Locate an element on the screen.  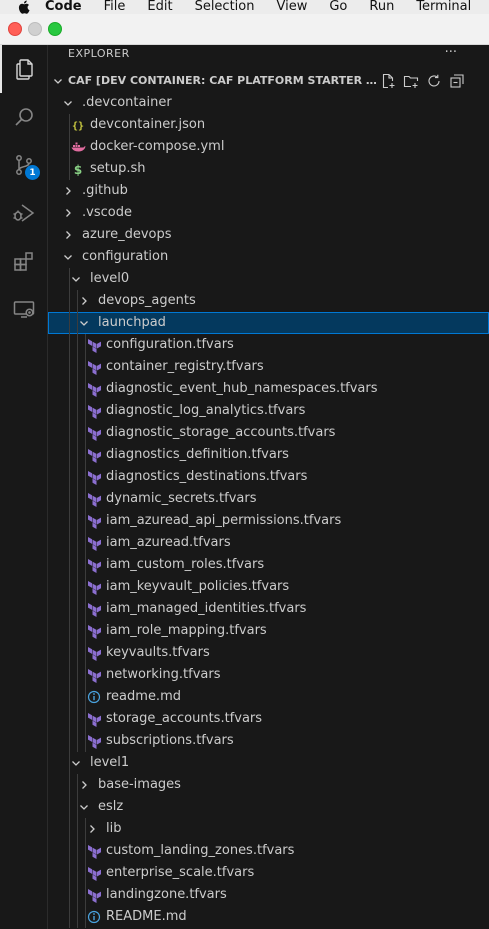
tree-file: iam_keyvault_policies.tfvars is located at coordinates (268, 587).